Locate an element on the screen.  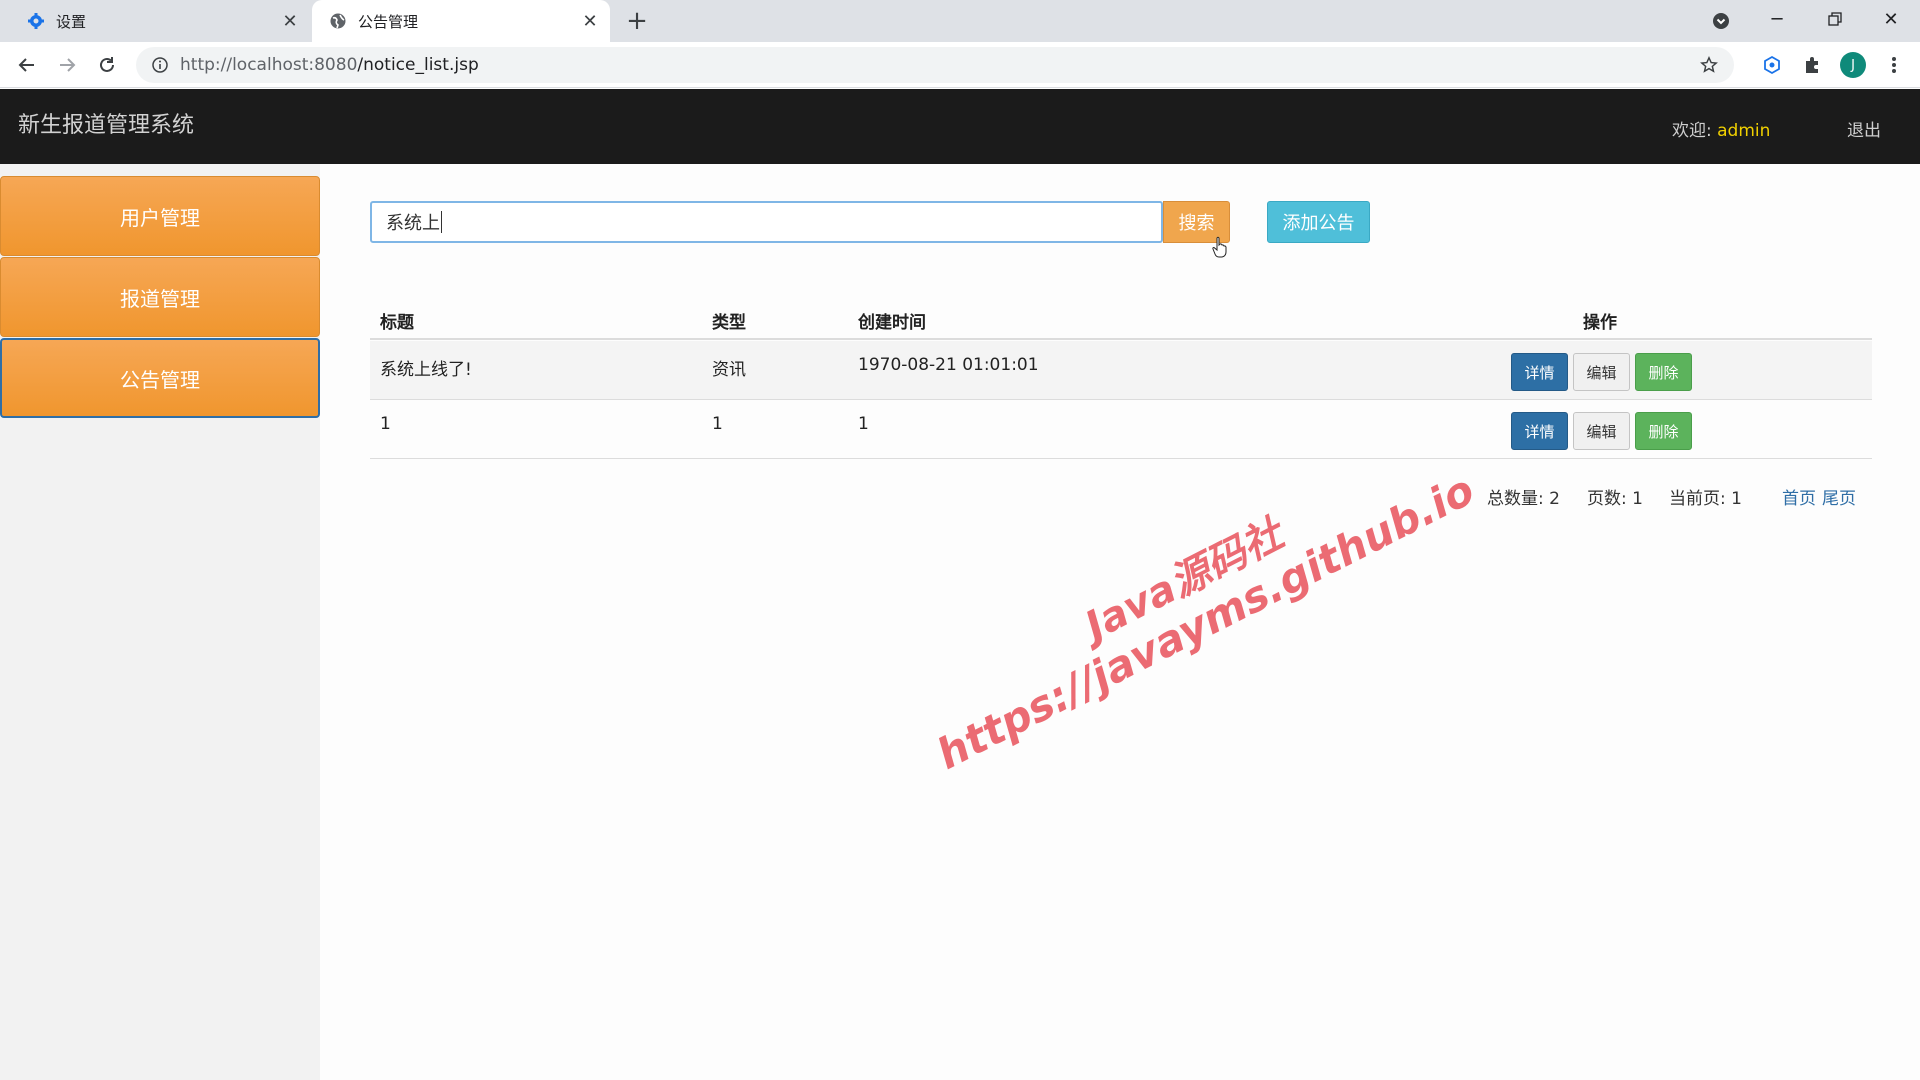
new-tab-button: + is located at coordinates (637, 21).